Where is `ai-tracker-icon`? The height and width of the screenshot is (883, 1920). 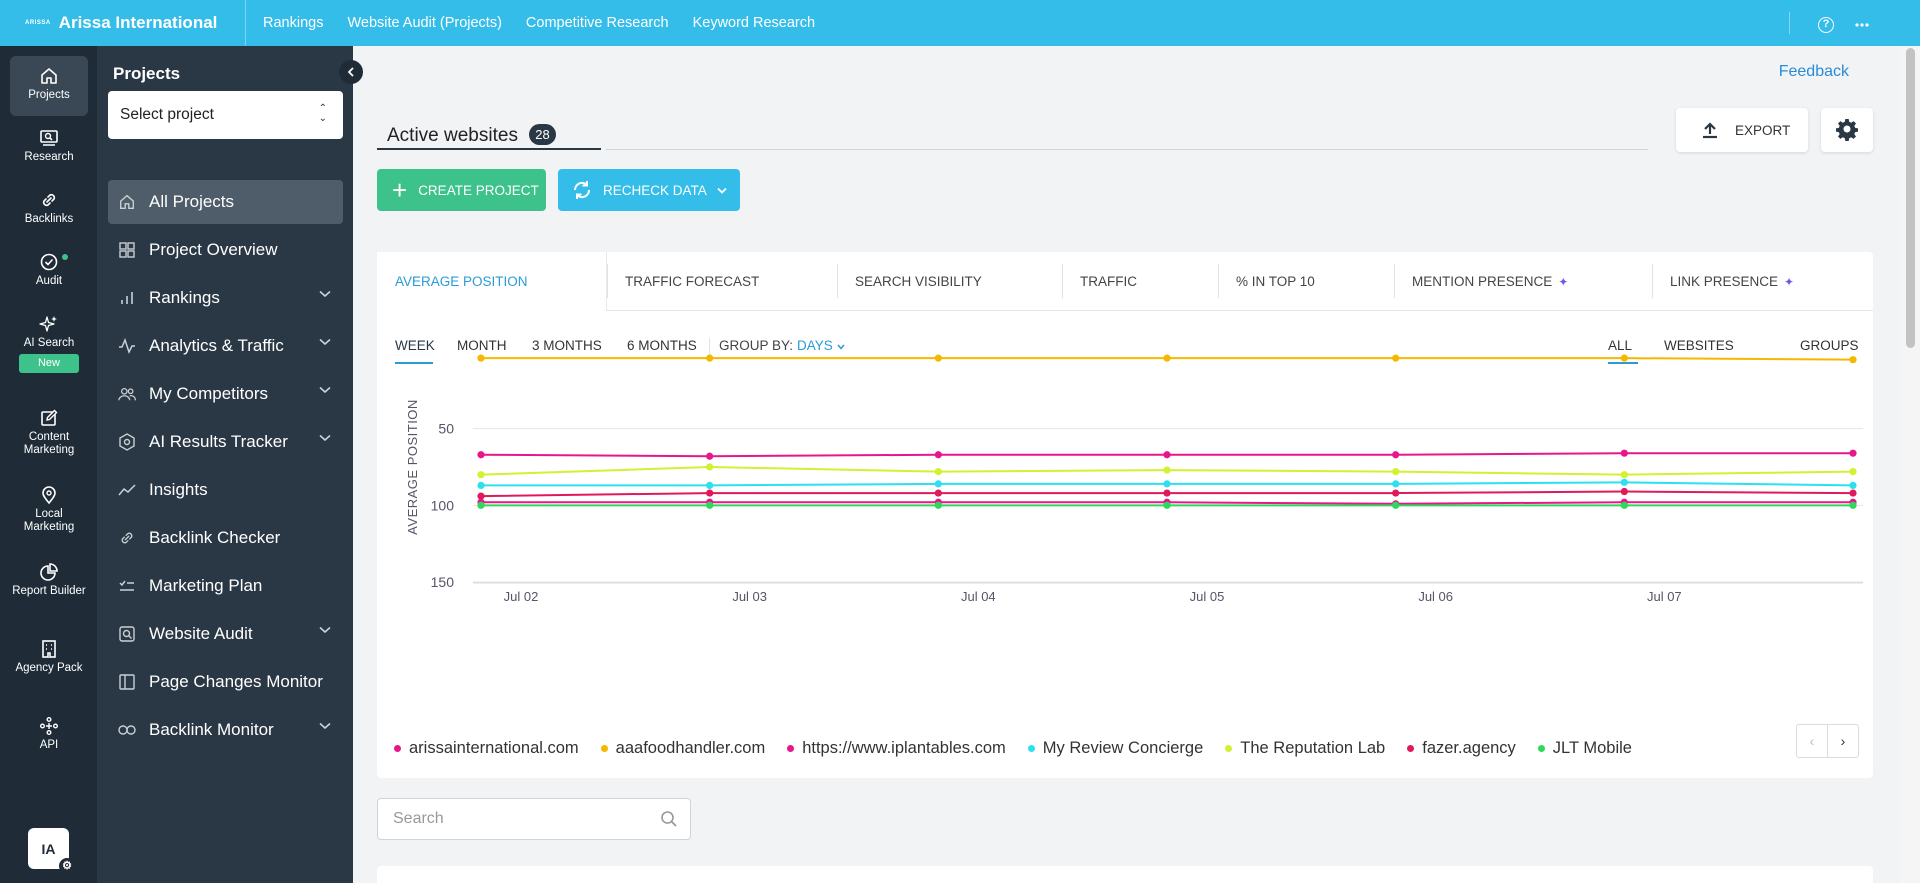 ai-tracker-icon is located at coordinates (127, 442).